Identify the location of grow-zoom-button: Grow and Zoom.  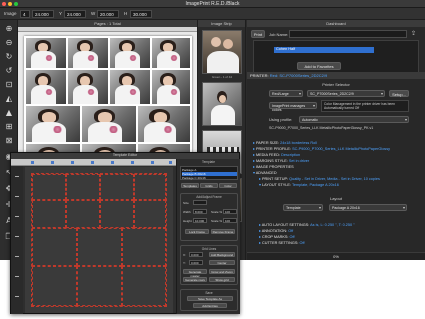
(222, 271).